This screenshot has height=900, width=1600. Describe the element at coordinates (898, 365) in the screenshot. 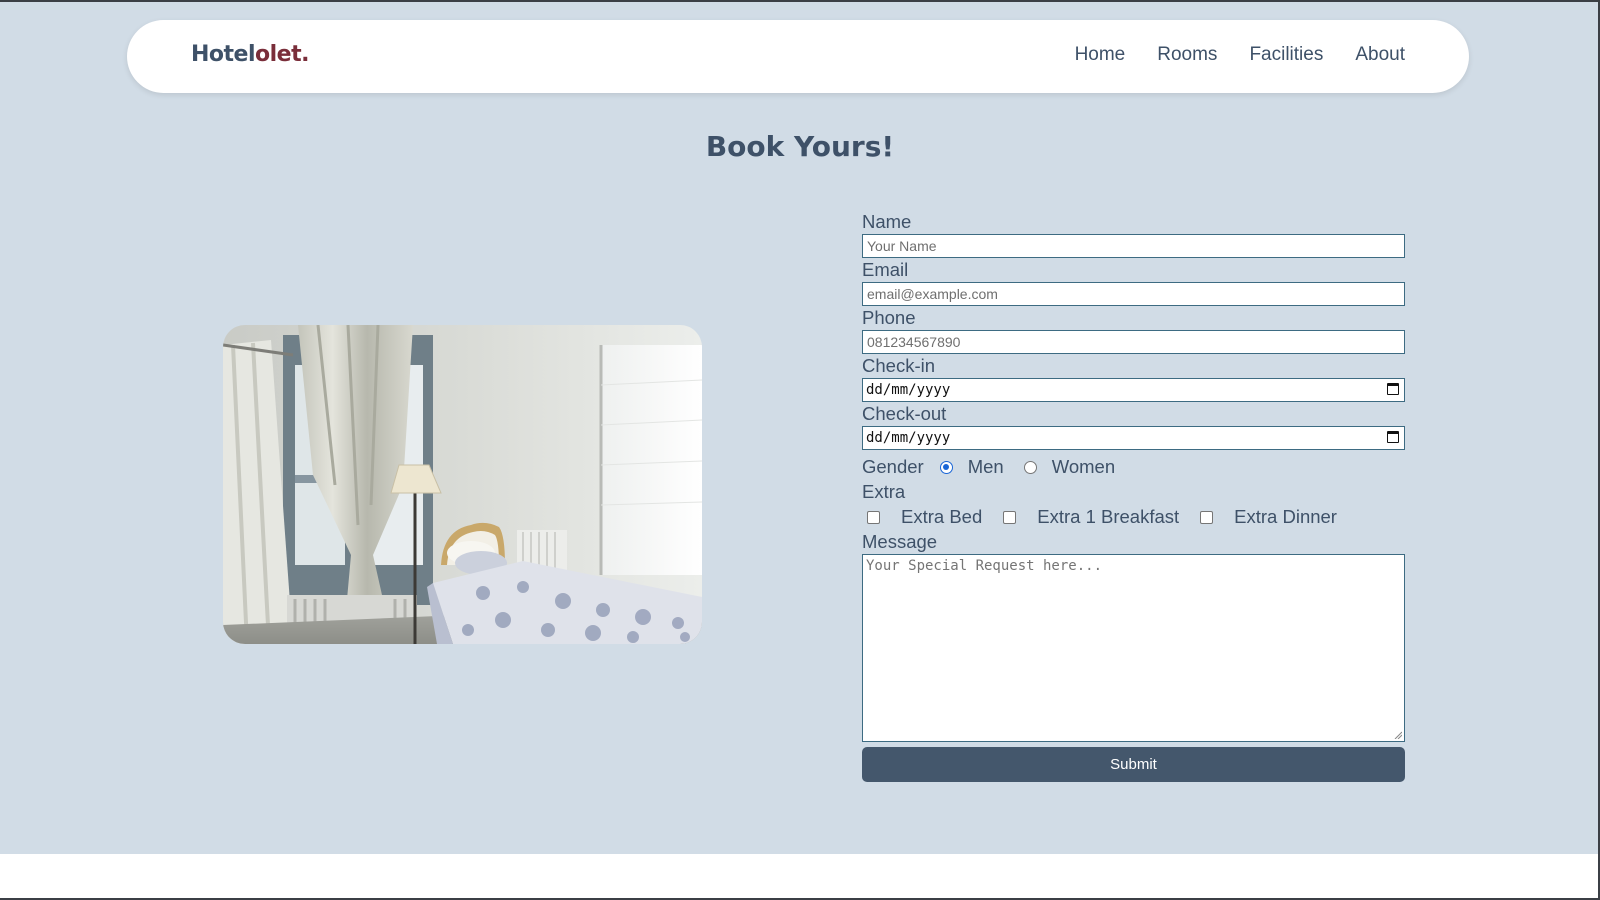

I see `checkin-label: Check-in` at that location.